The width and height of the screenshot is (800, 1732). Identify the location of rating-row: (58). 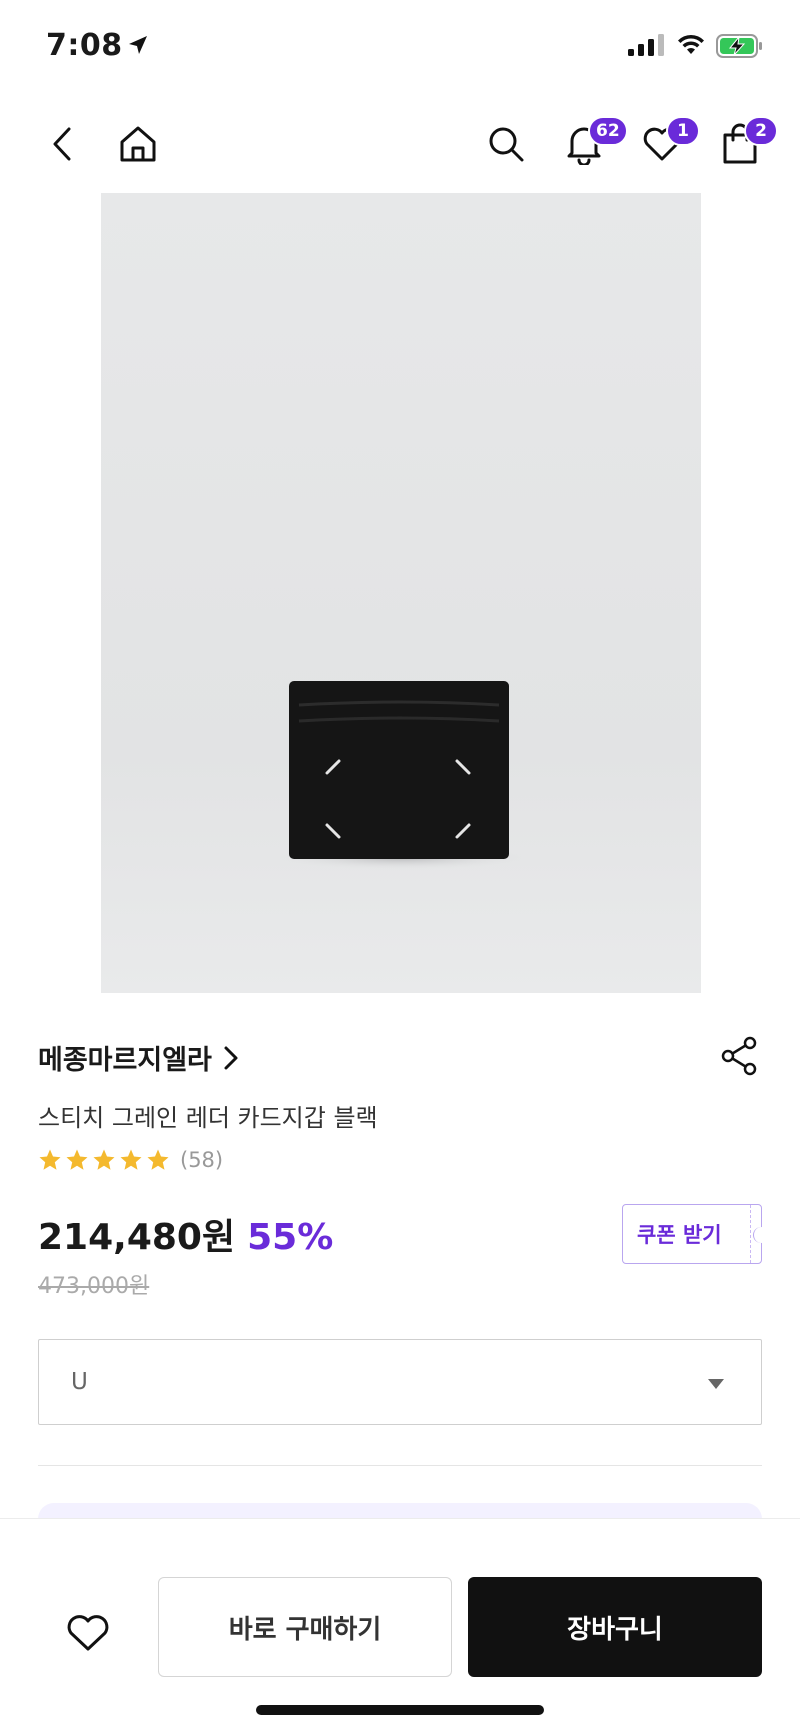
(130, 1160).